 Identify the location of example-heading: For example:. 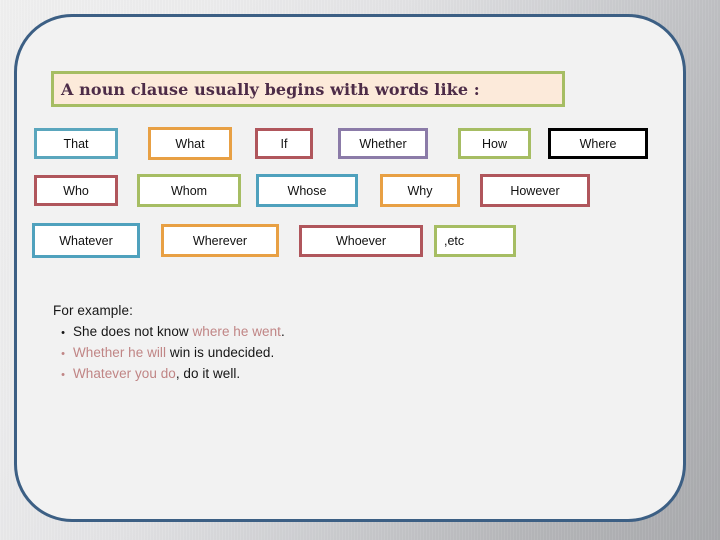
(93, 310).